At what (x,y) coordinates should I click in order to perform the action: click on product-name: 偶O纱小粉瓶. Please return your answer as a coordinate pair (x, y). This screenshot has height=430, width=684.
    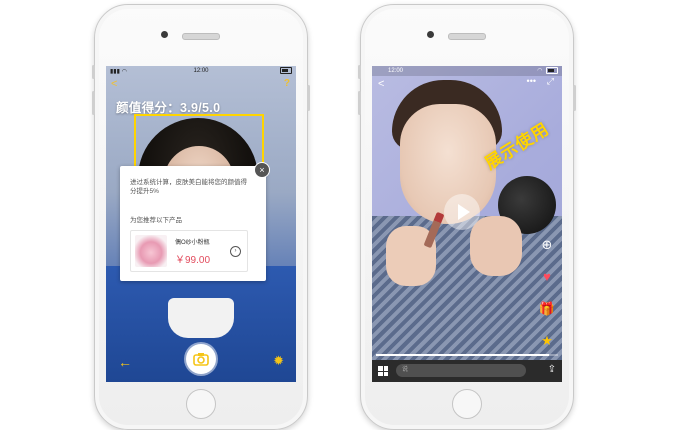
    Looking at the image, I should click on (192, 243).